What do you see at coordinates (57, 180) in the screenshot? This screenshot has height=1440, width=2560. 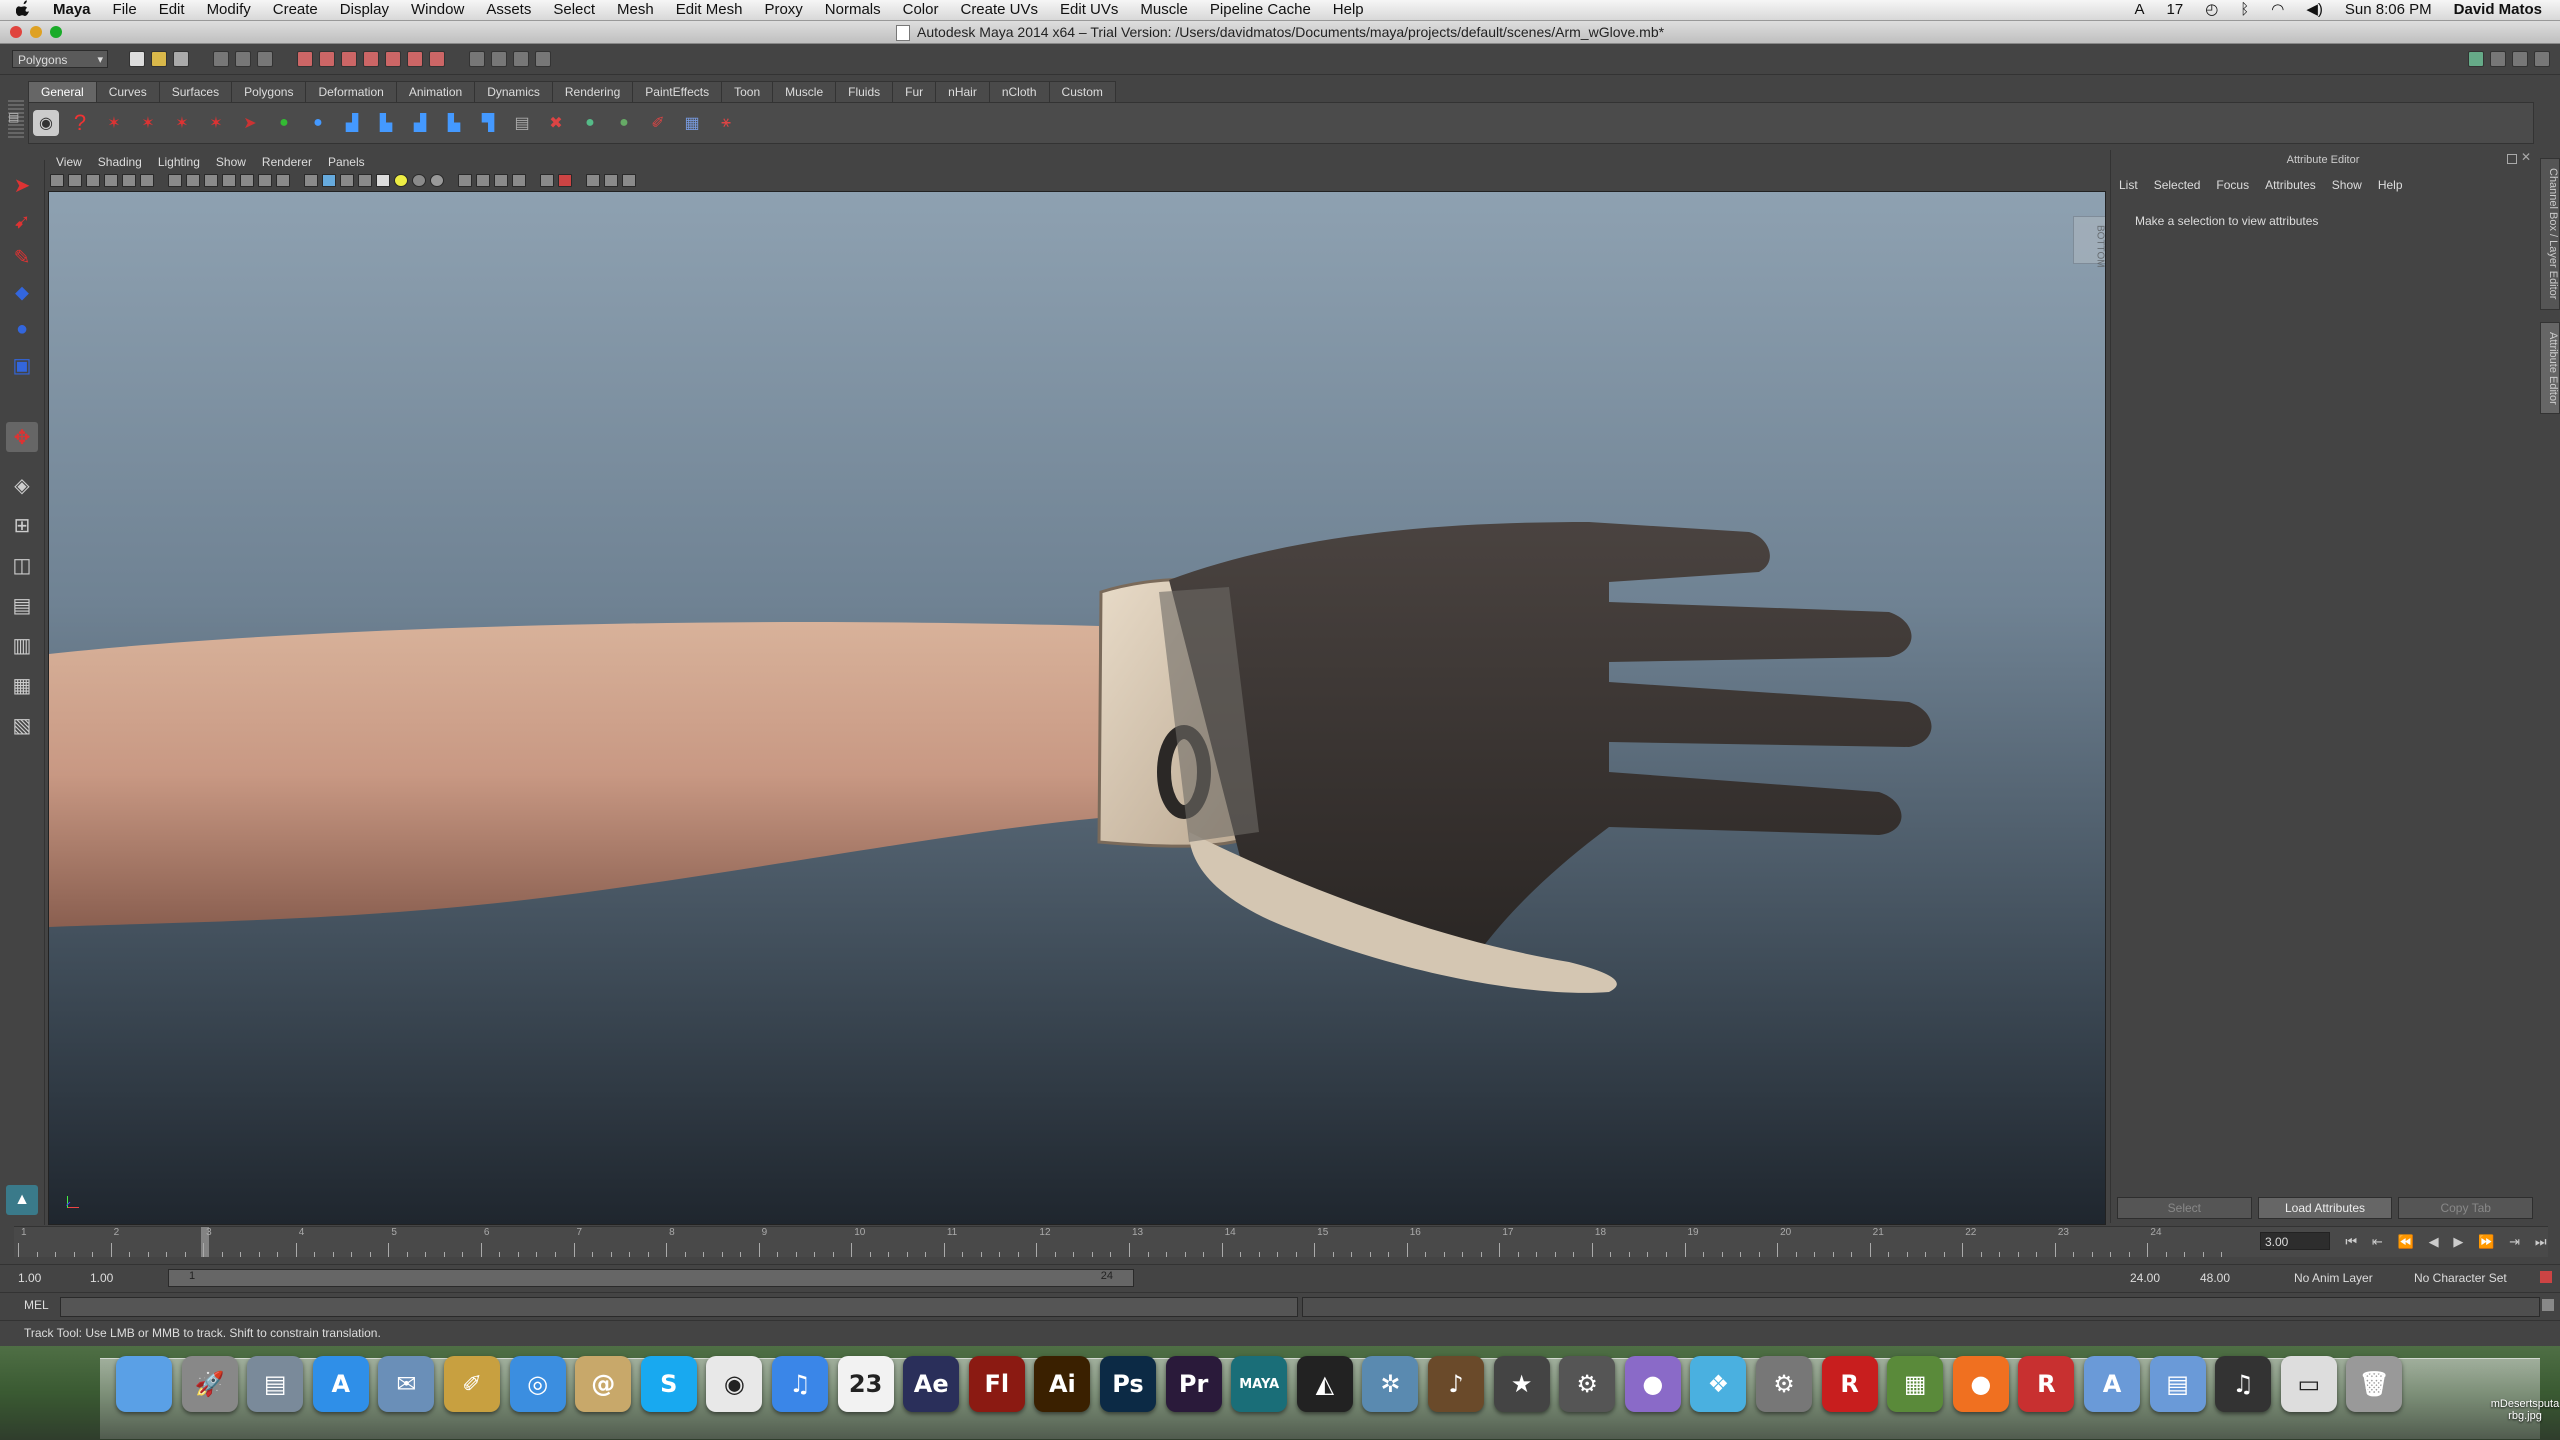 I see `select-camera-icon` at bounding box center [57, 180].